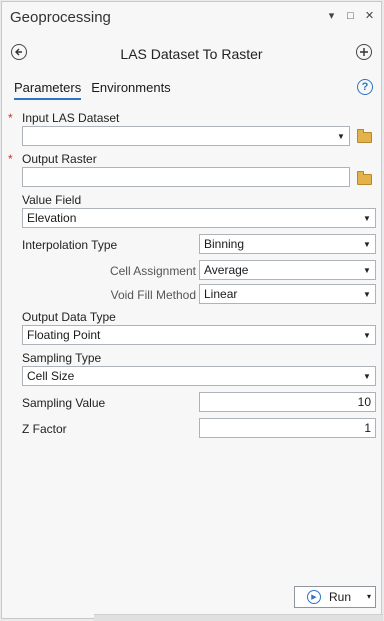 The height and width of the screenshot is (621, 384). I want to click on play-icon: ▶, so click(314, 597).